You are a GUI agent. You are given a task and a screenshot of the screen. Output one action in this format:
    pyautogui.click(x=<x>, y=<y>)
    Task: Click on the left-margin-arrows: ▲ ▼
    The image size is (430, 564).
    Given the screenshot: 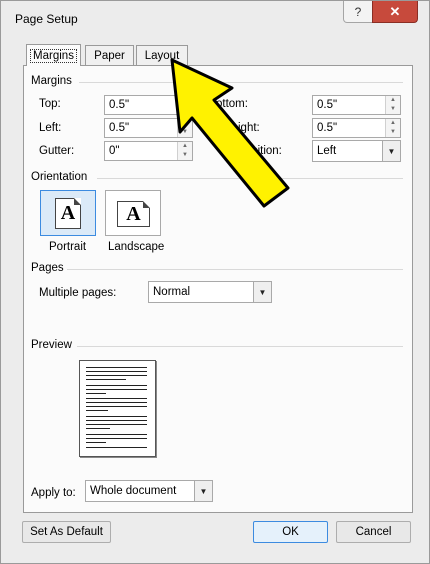 What is the action you would take?
    pyautogui.click(x=184, y=128)
    